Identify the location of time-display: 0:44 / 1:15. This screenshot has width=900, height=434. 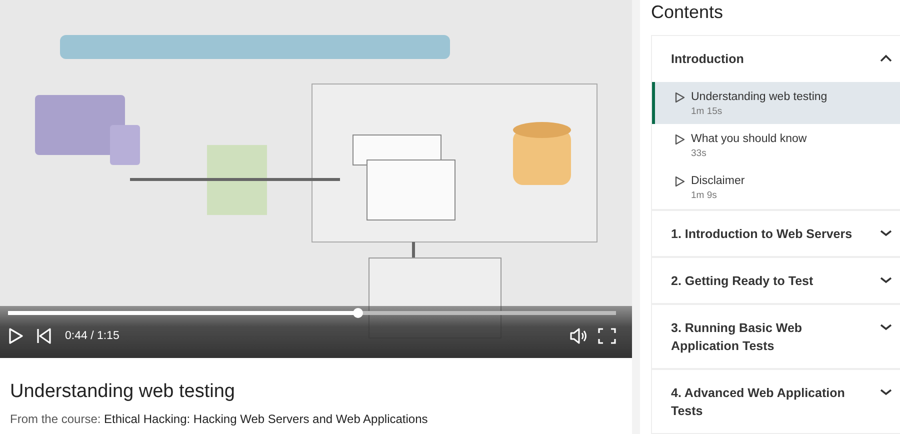
(92, 336).